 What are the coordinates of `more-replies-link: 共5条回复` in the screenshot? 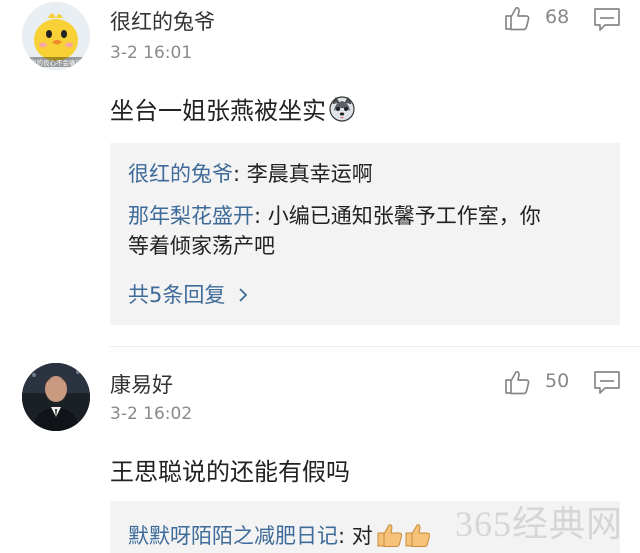 It's located at (189, 294).